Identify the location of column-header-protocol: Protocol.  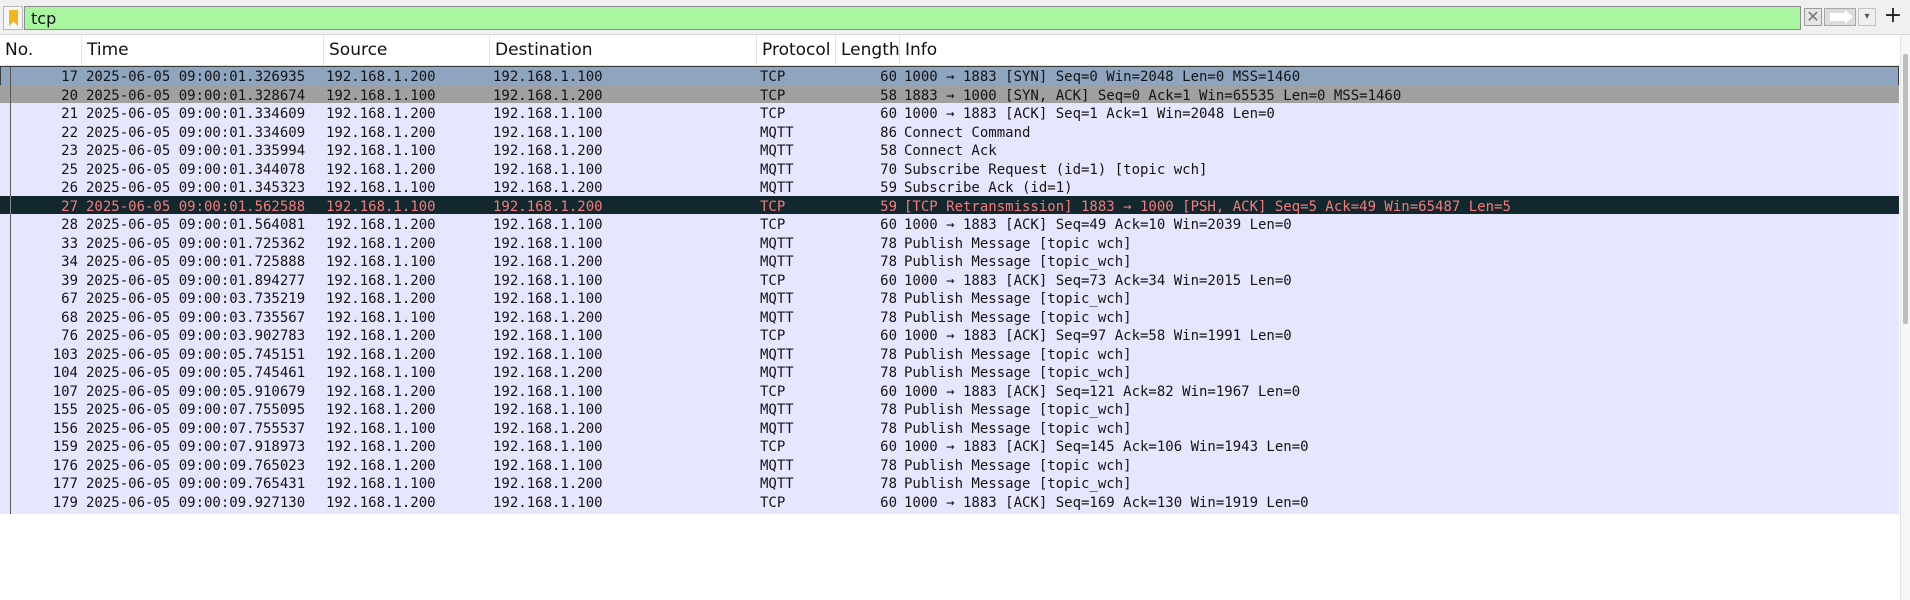
(796, 50).